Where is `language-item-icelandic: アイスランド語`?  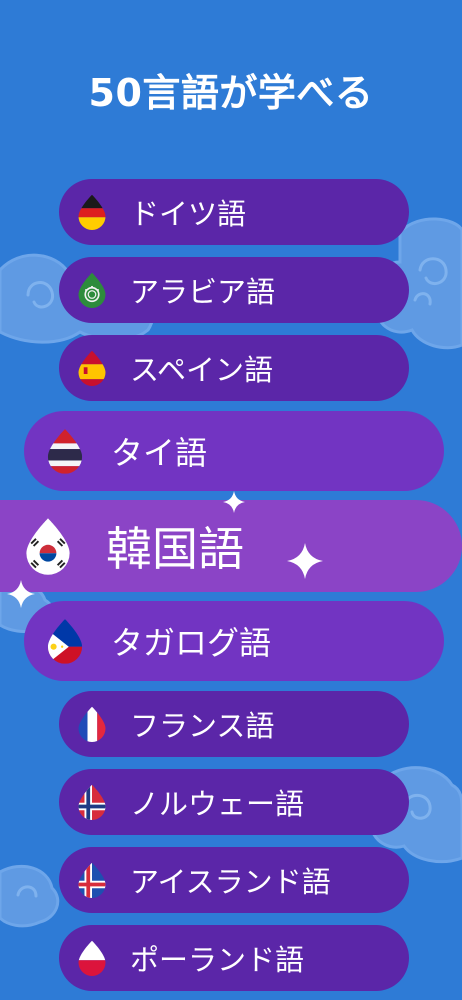 language-item-icelandic: アイスランド語 is located at coordinates (234, 880).